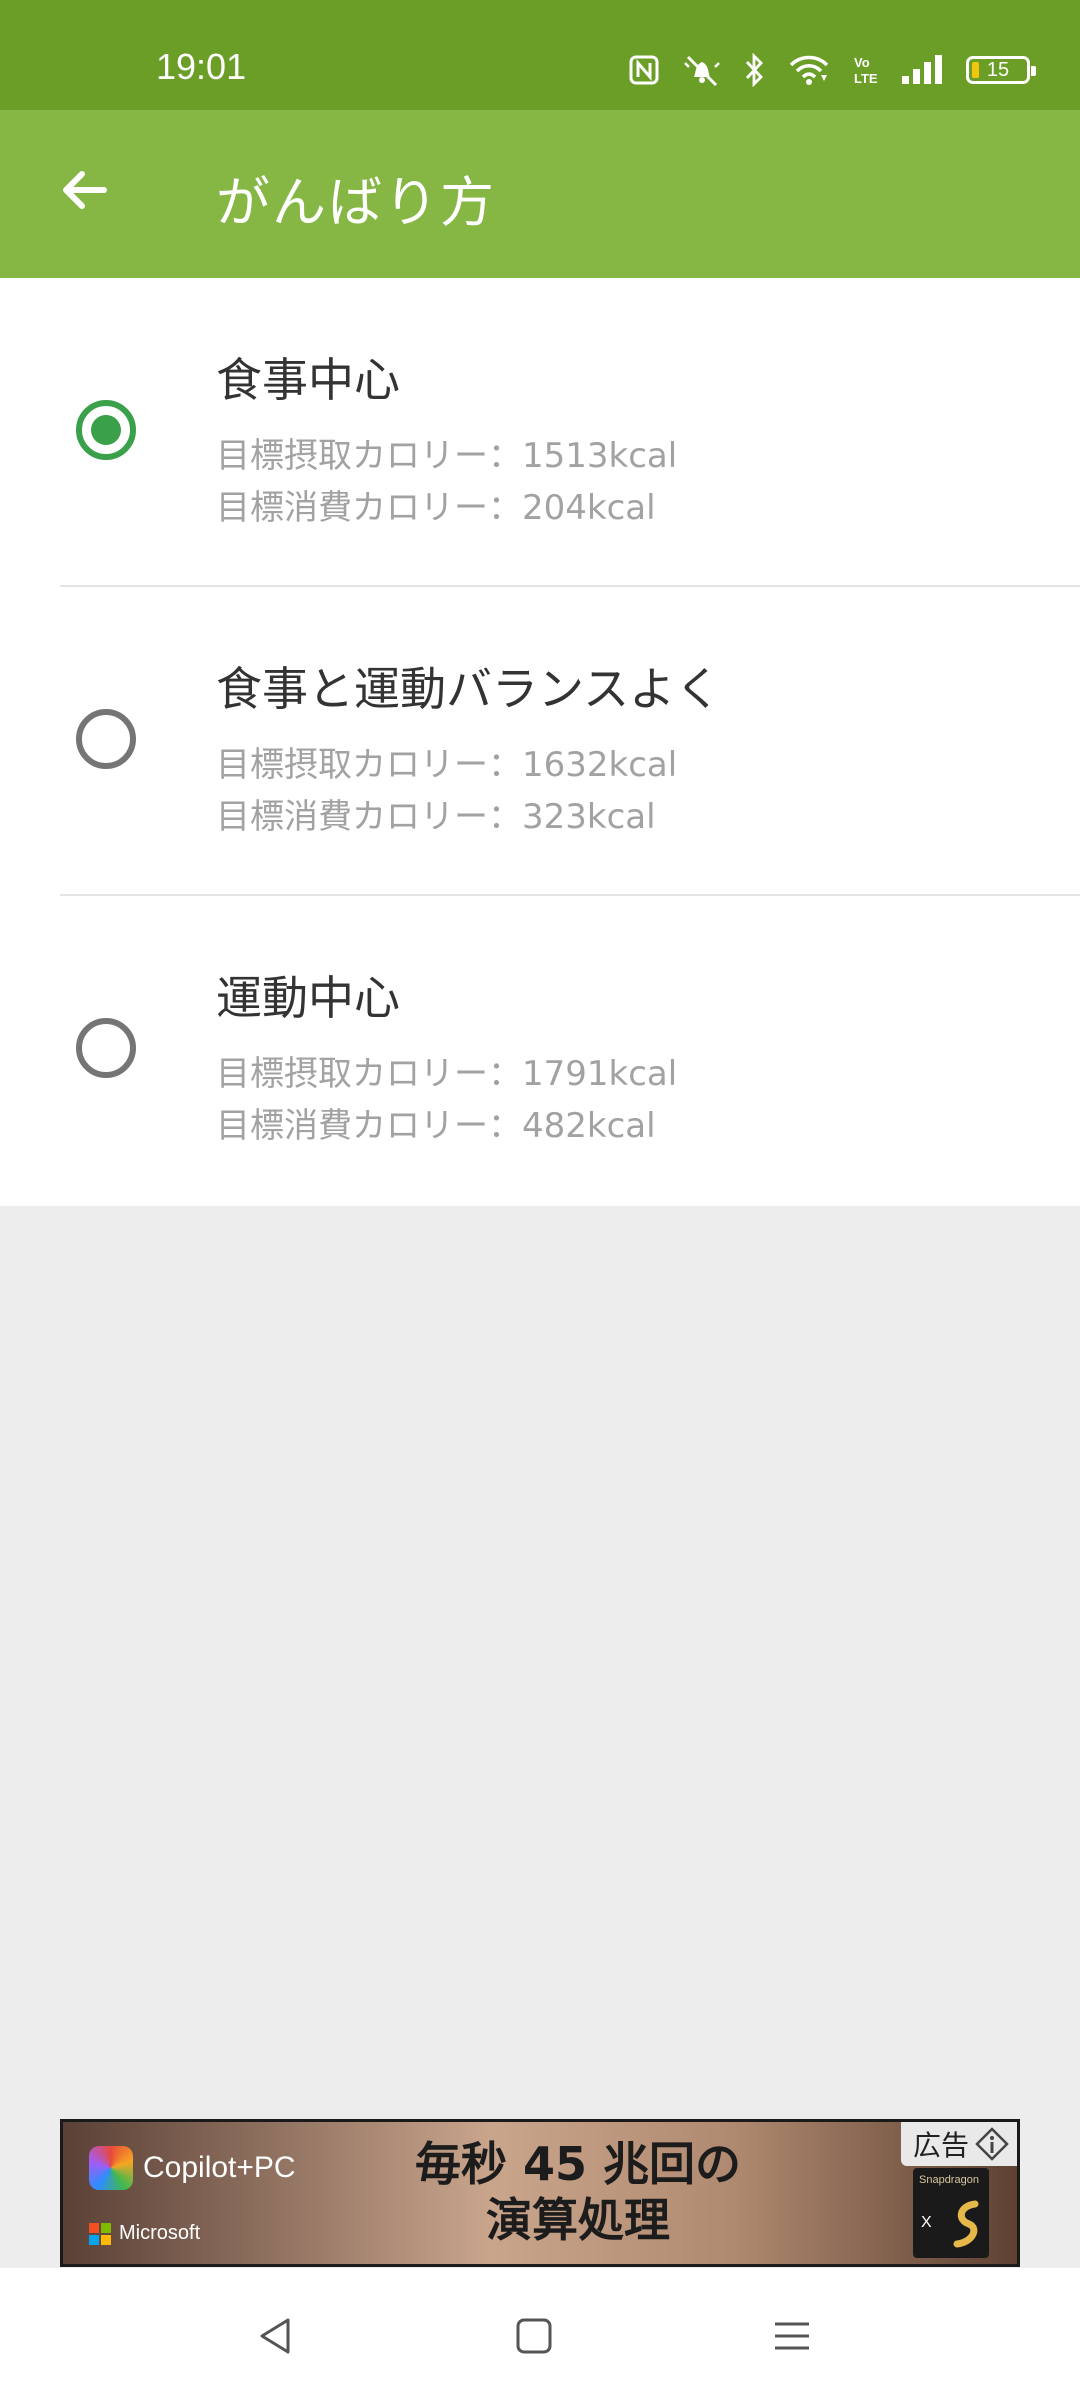 This screenshot has height=2400, width=1080. What do you see at coordinates (201, 66) in the screenshot?
I see `status-time: 19:01` at bounding box center [201, 66].